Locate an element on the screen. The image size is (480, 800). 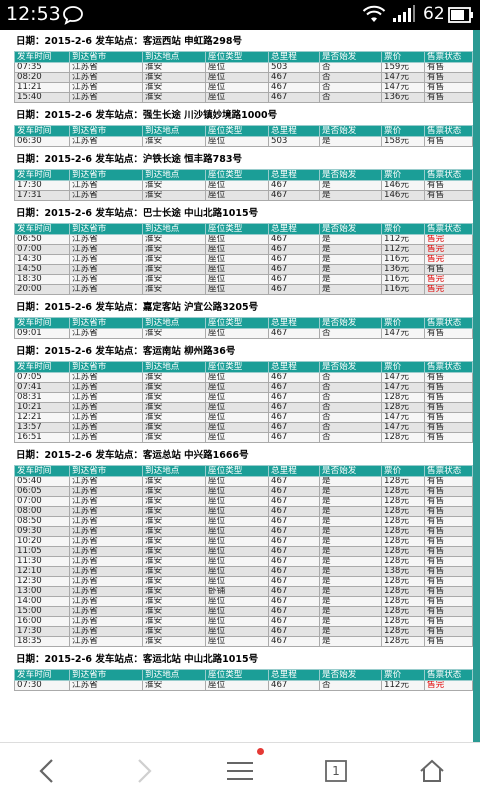
table-row: 11:30 江苏省 淮安 座位 467 是 128元 有售 is located at coordinates (243, 561).